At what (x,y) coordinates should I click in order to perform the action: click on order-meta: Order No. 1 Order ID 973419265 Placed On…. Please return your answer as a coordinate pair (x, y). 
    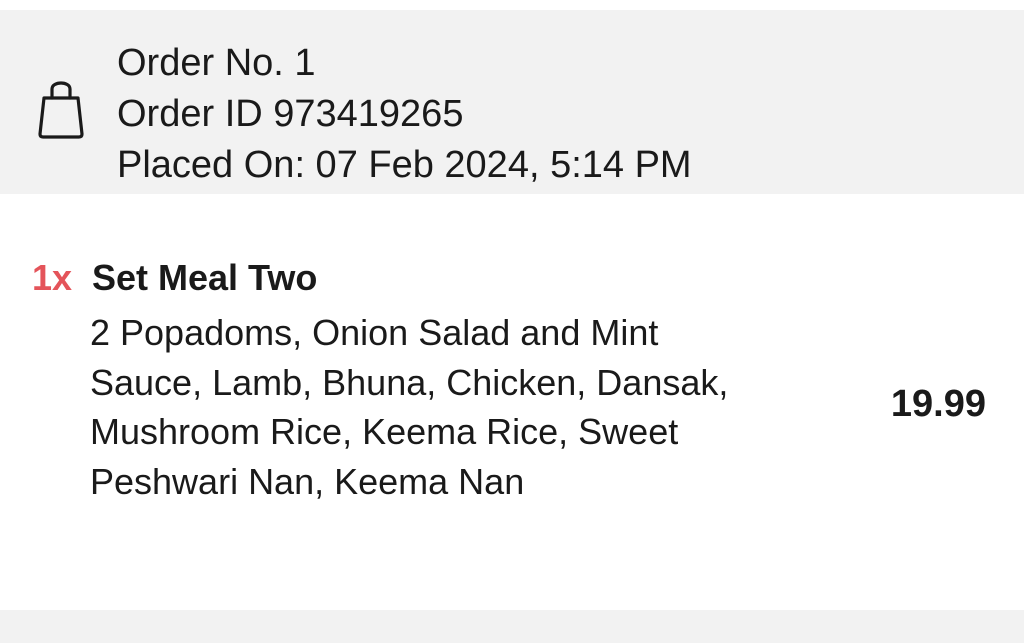
    Looking at the image, I should click on (404, 114).